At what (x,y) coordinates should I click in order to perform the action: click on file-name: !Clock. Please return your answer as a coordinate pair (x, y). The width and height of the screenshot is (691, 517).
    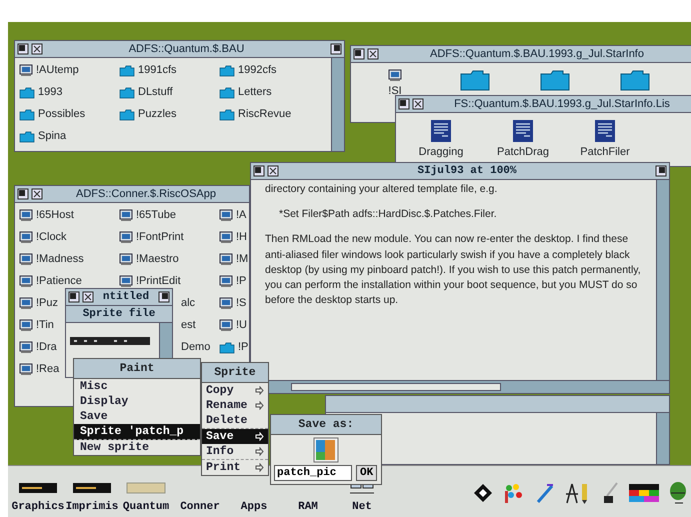
    Looking at the image, I should click on (51, 237).